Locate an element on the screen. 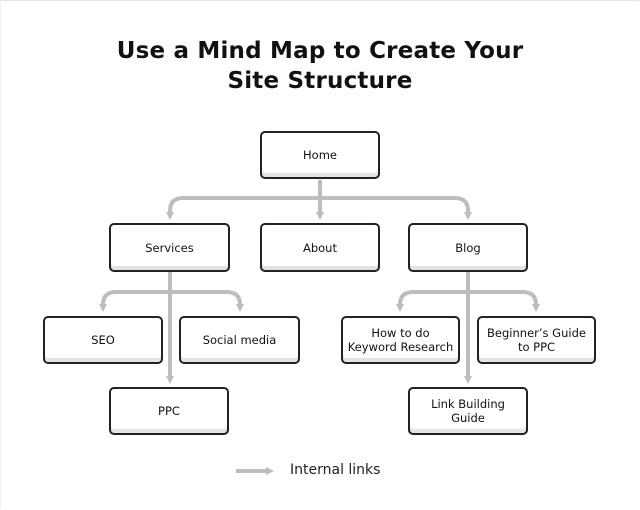 This screenshot has height=510, width=640. node-blog-label: Blog is located at coordinates (468, 247).